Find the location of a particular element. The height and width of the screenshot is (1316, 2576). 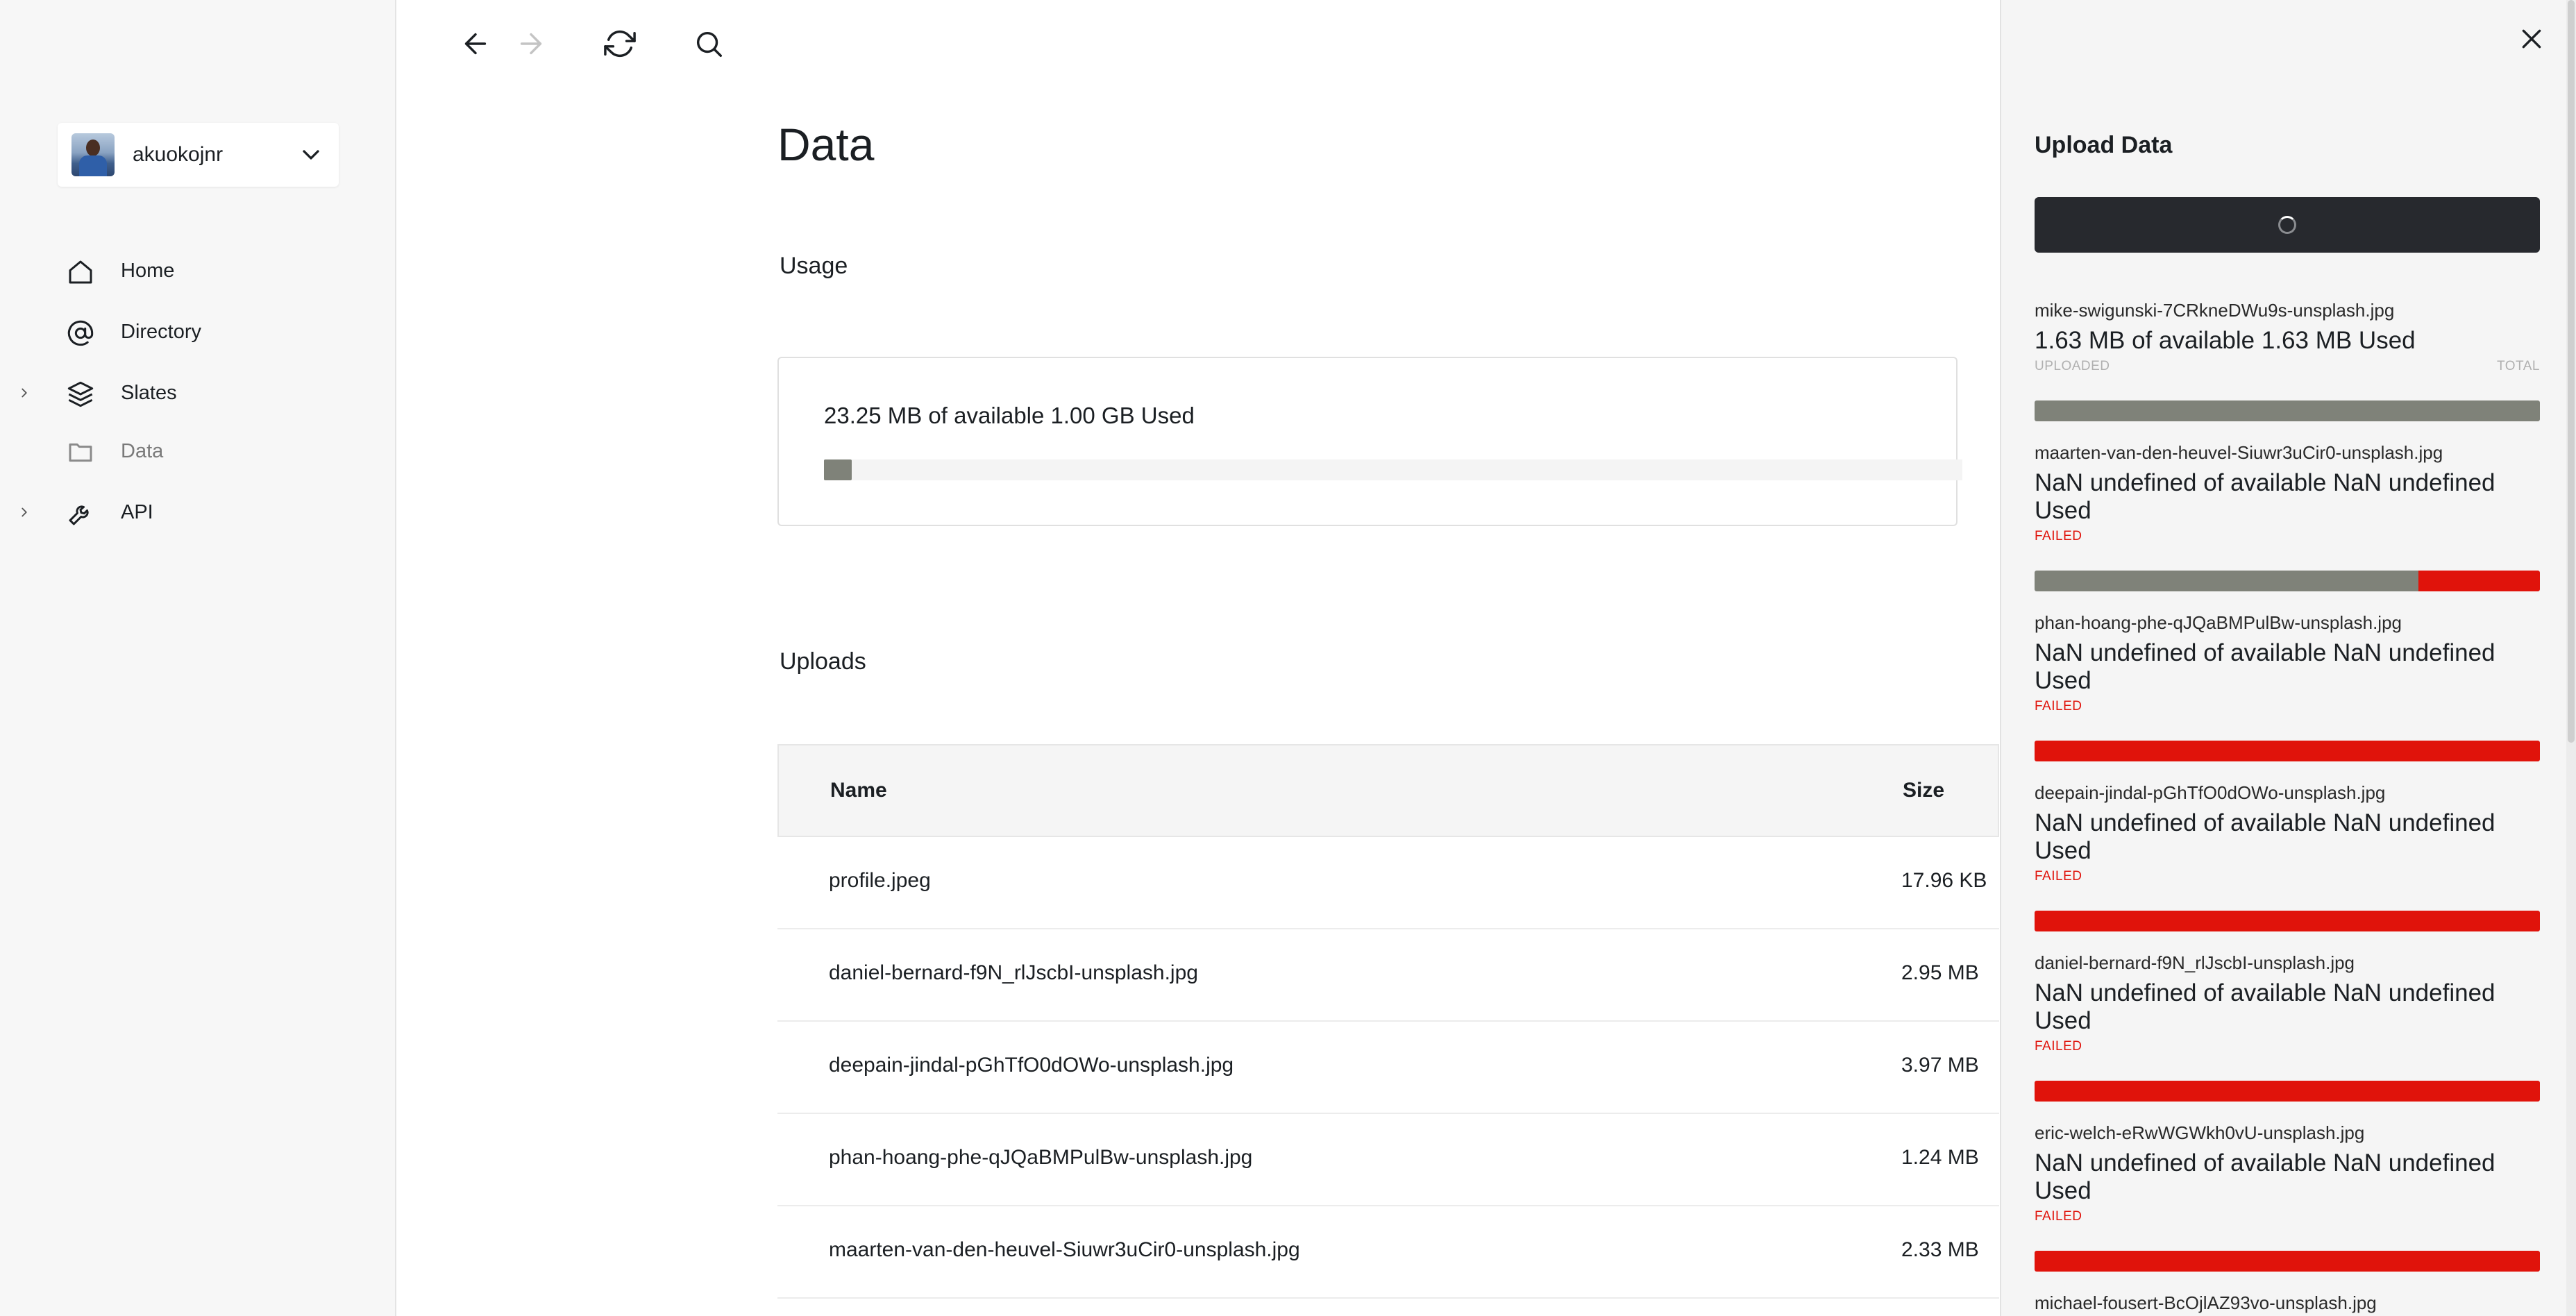

file-size: 1.24 MB is located at coordinates (1940, 1157).